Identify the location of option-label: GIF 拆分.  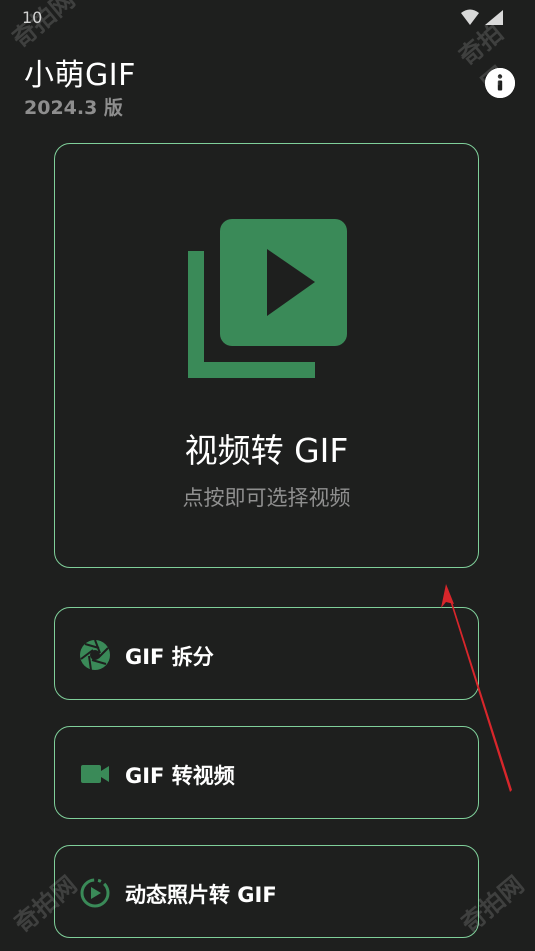
(169, 657).